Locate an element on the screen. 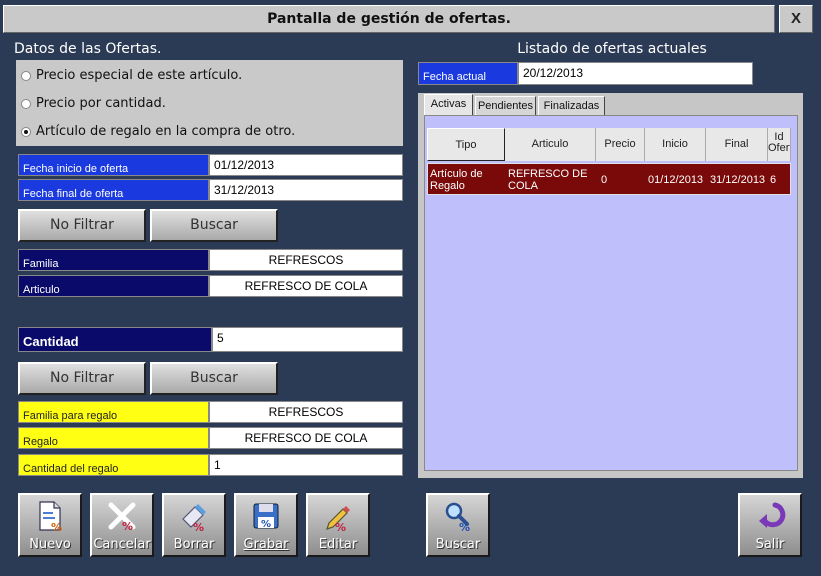 The image size is (821, 576). grabar-button: % Grabar is located at coordinates (266, 525).